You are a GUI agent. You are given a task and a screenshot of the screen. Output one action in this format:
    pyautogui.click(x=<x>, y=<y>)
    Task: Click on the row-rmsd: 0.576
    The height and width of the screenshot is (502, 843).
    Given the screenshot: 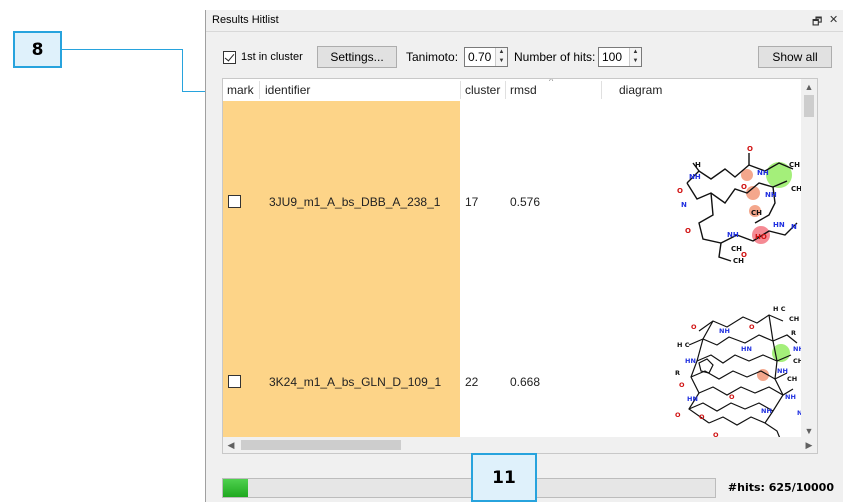 What is the action you would take?
    pyautogui.click(x=525, y=202)
    